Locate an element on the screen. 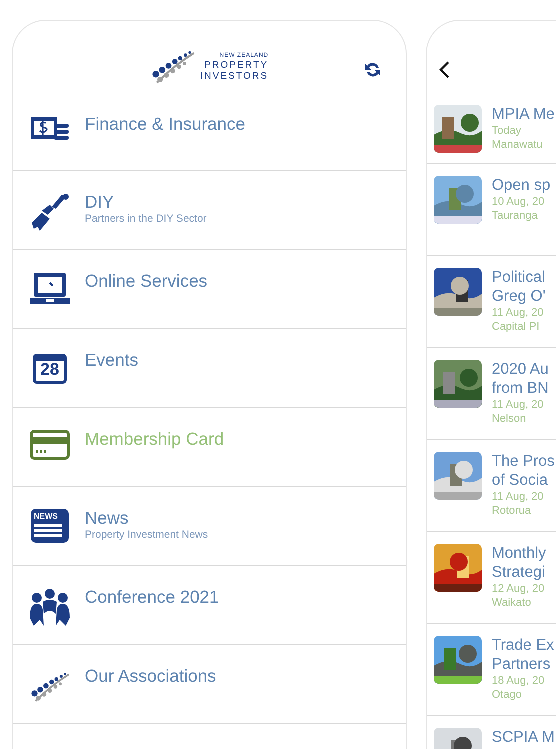  event-location: Rotorua is located at coordinates (512, 511).